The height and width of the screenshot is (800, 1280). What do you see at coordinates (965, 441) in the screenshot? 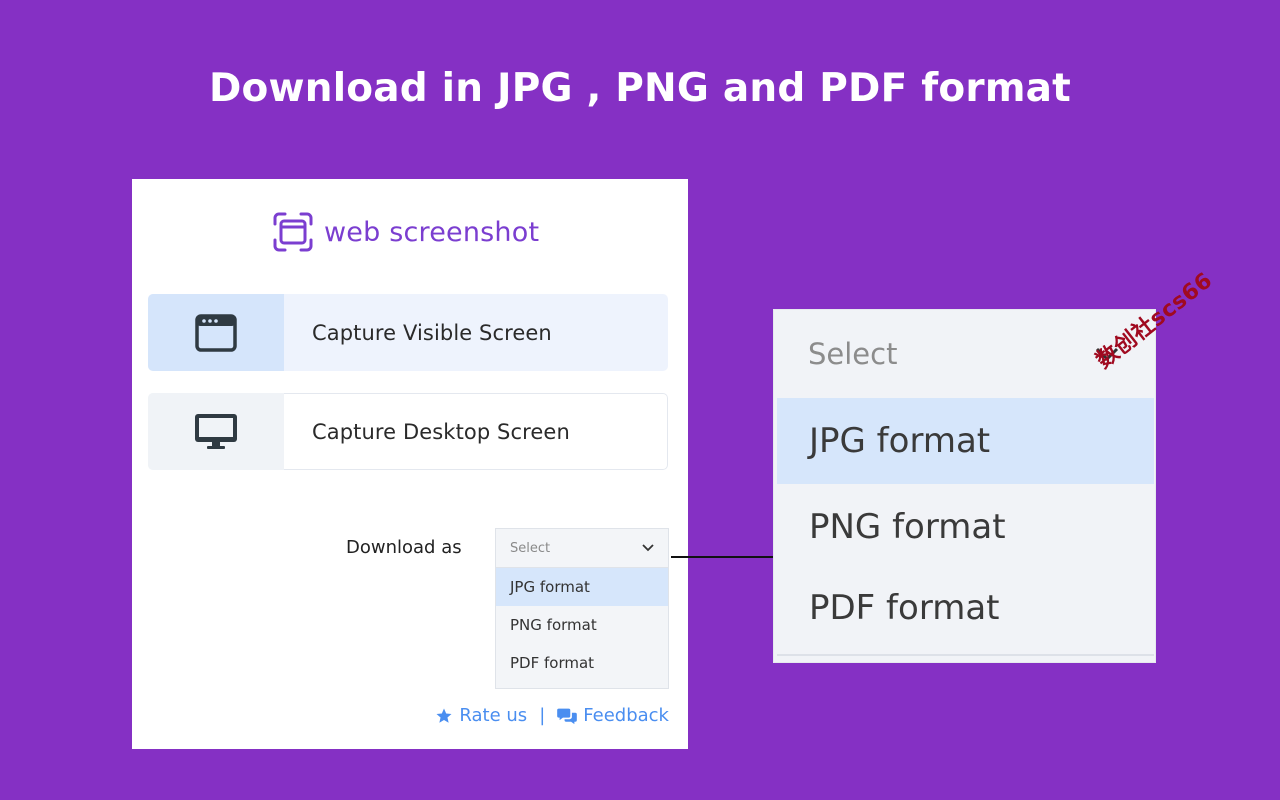
I see `zoomed-option-jpg-format: JPG format` at bounding box center [965, 441].